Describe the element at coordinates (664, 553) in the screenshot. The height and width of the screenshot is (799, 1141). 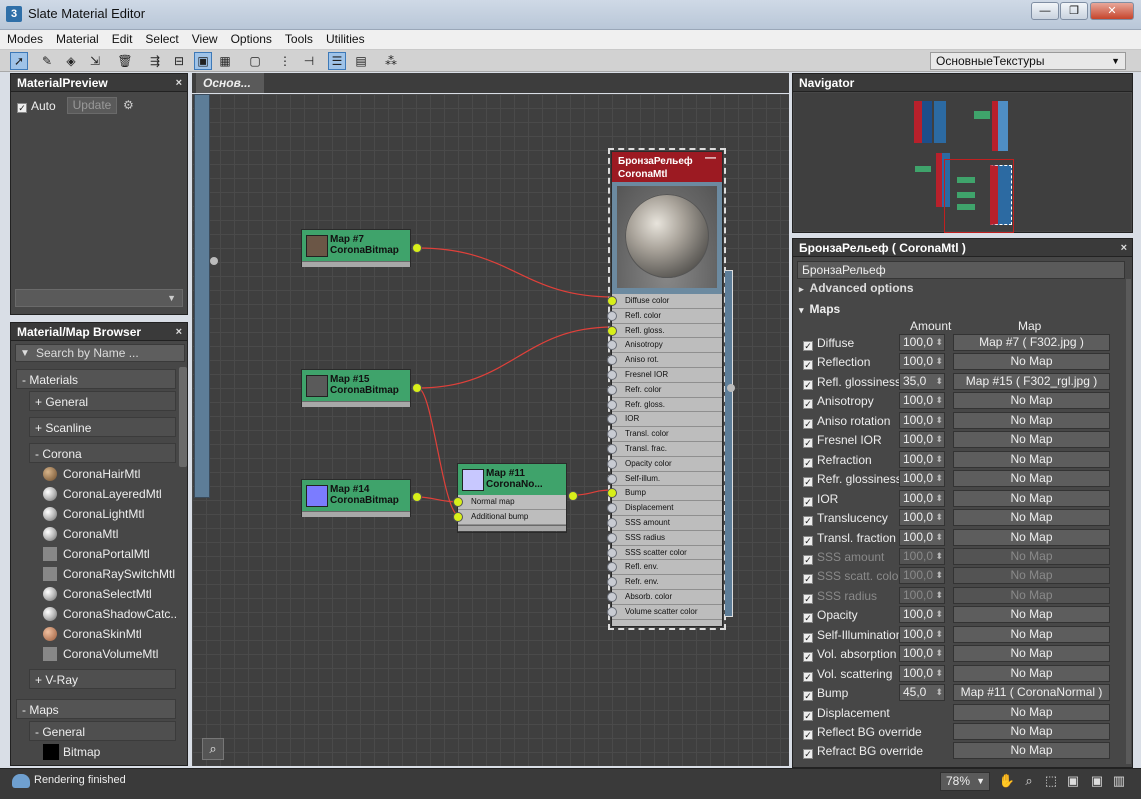
I see `material-slot: SSS scatter color` at that location.